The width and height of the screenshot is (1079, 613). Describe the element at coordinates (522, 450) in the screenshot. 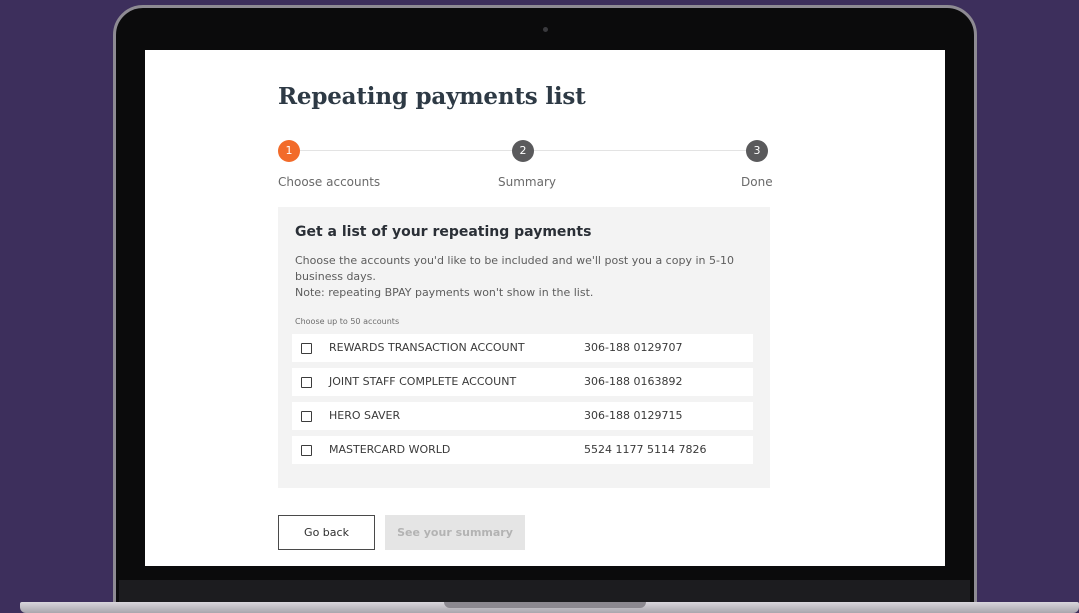

I see `account-row: MASTERCARD WORLD 5524 1177 5114 7826` at that location.